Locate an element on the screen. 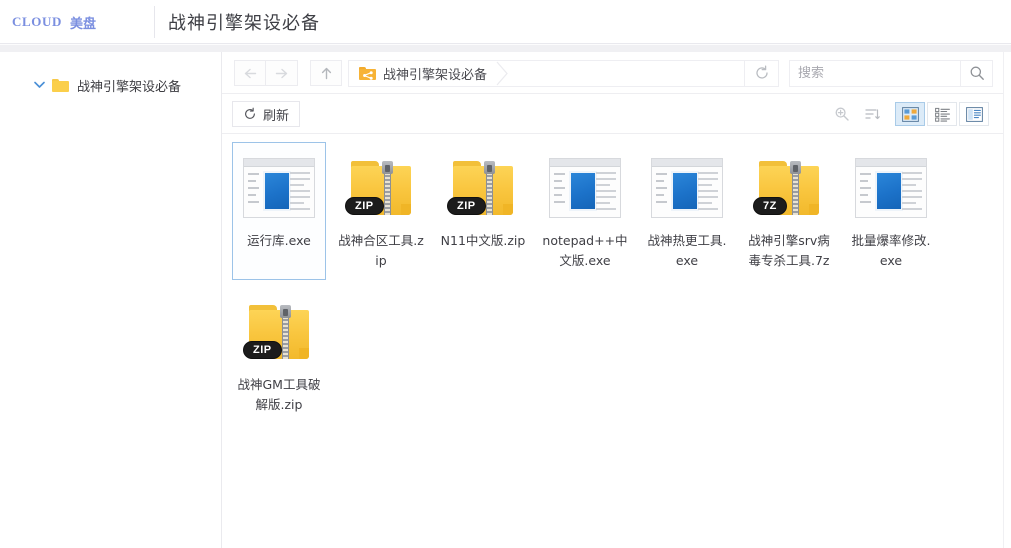  file-icon: 7Z is located at coordinates (789, 188).